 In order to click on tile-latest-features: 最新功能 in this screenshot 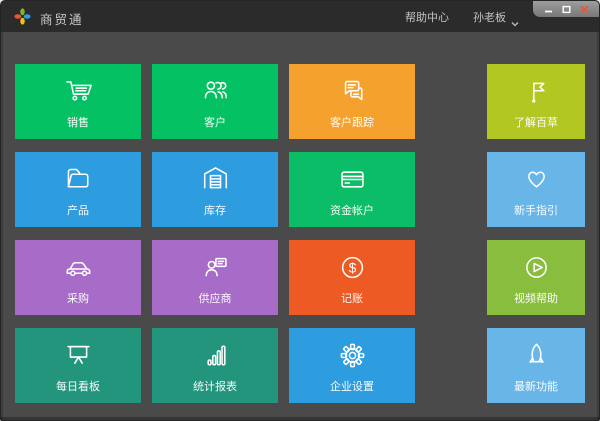, I will do `click(536, 365)`.